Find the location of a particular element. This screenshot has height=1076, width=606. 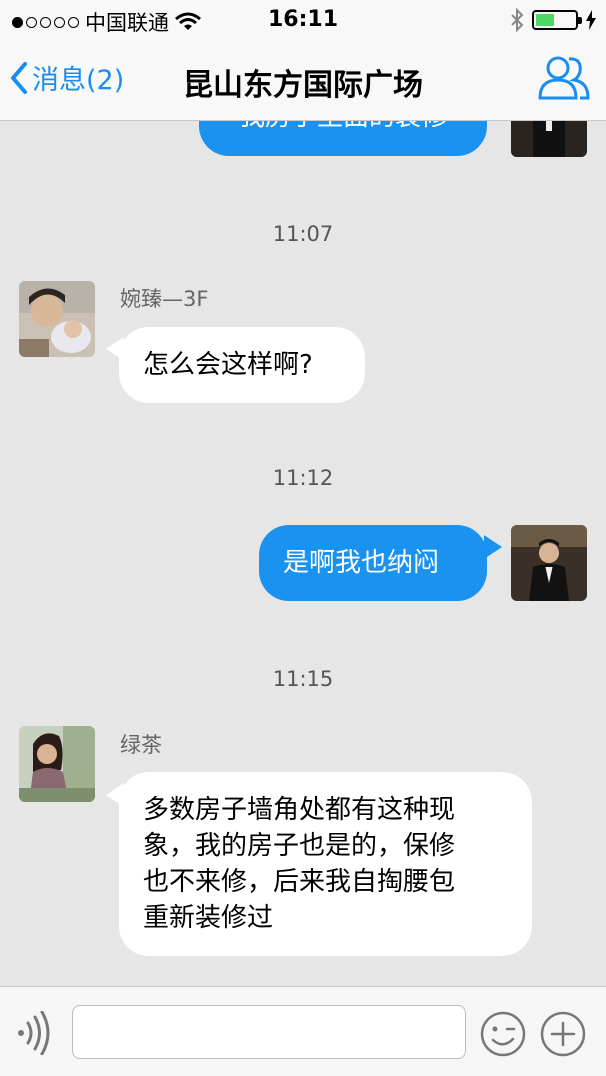

sender-name: 婉臻—3F is located at coordinates (164, 299).